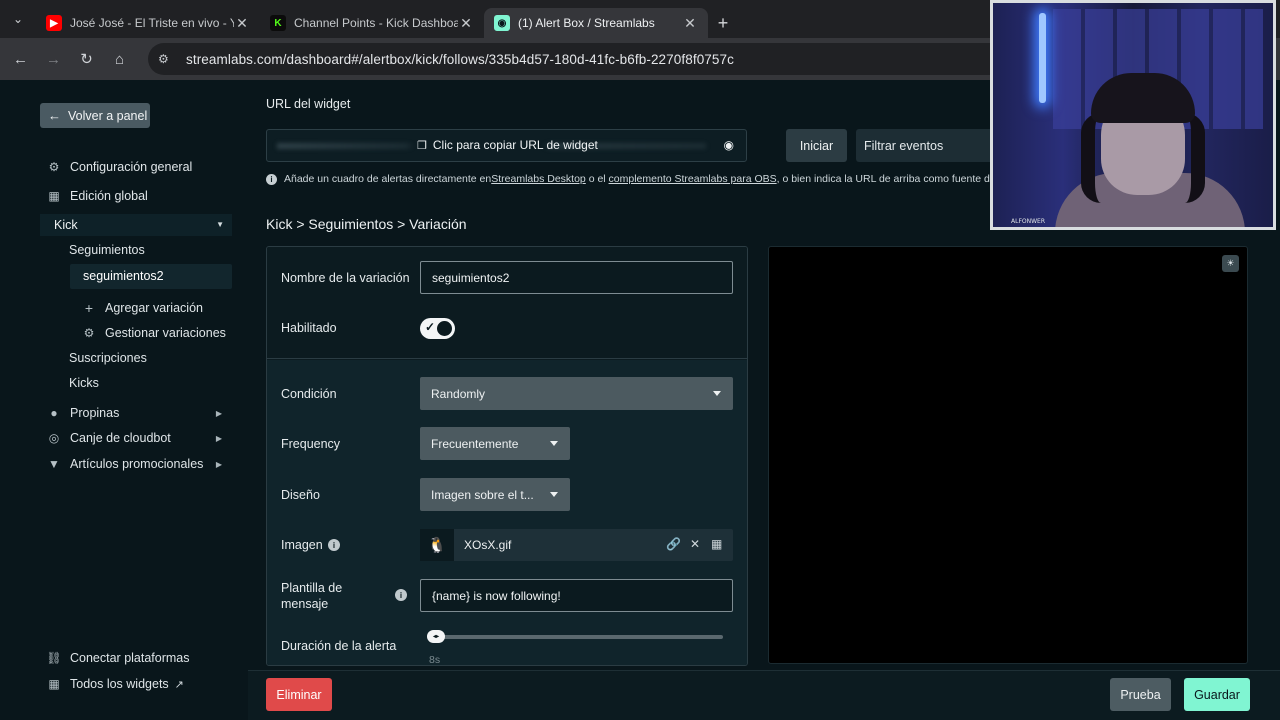 The image size is (1280, 720). I want to click on save-button: Guardar, so click(1217, 694).